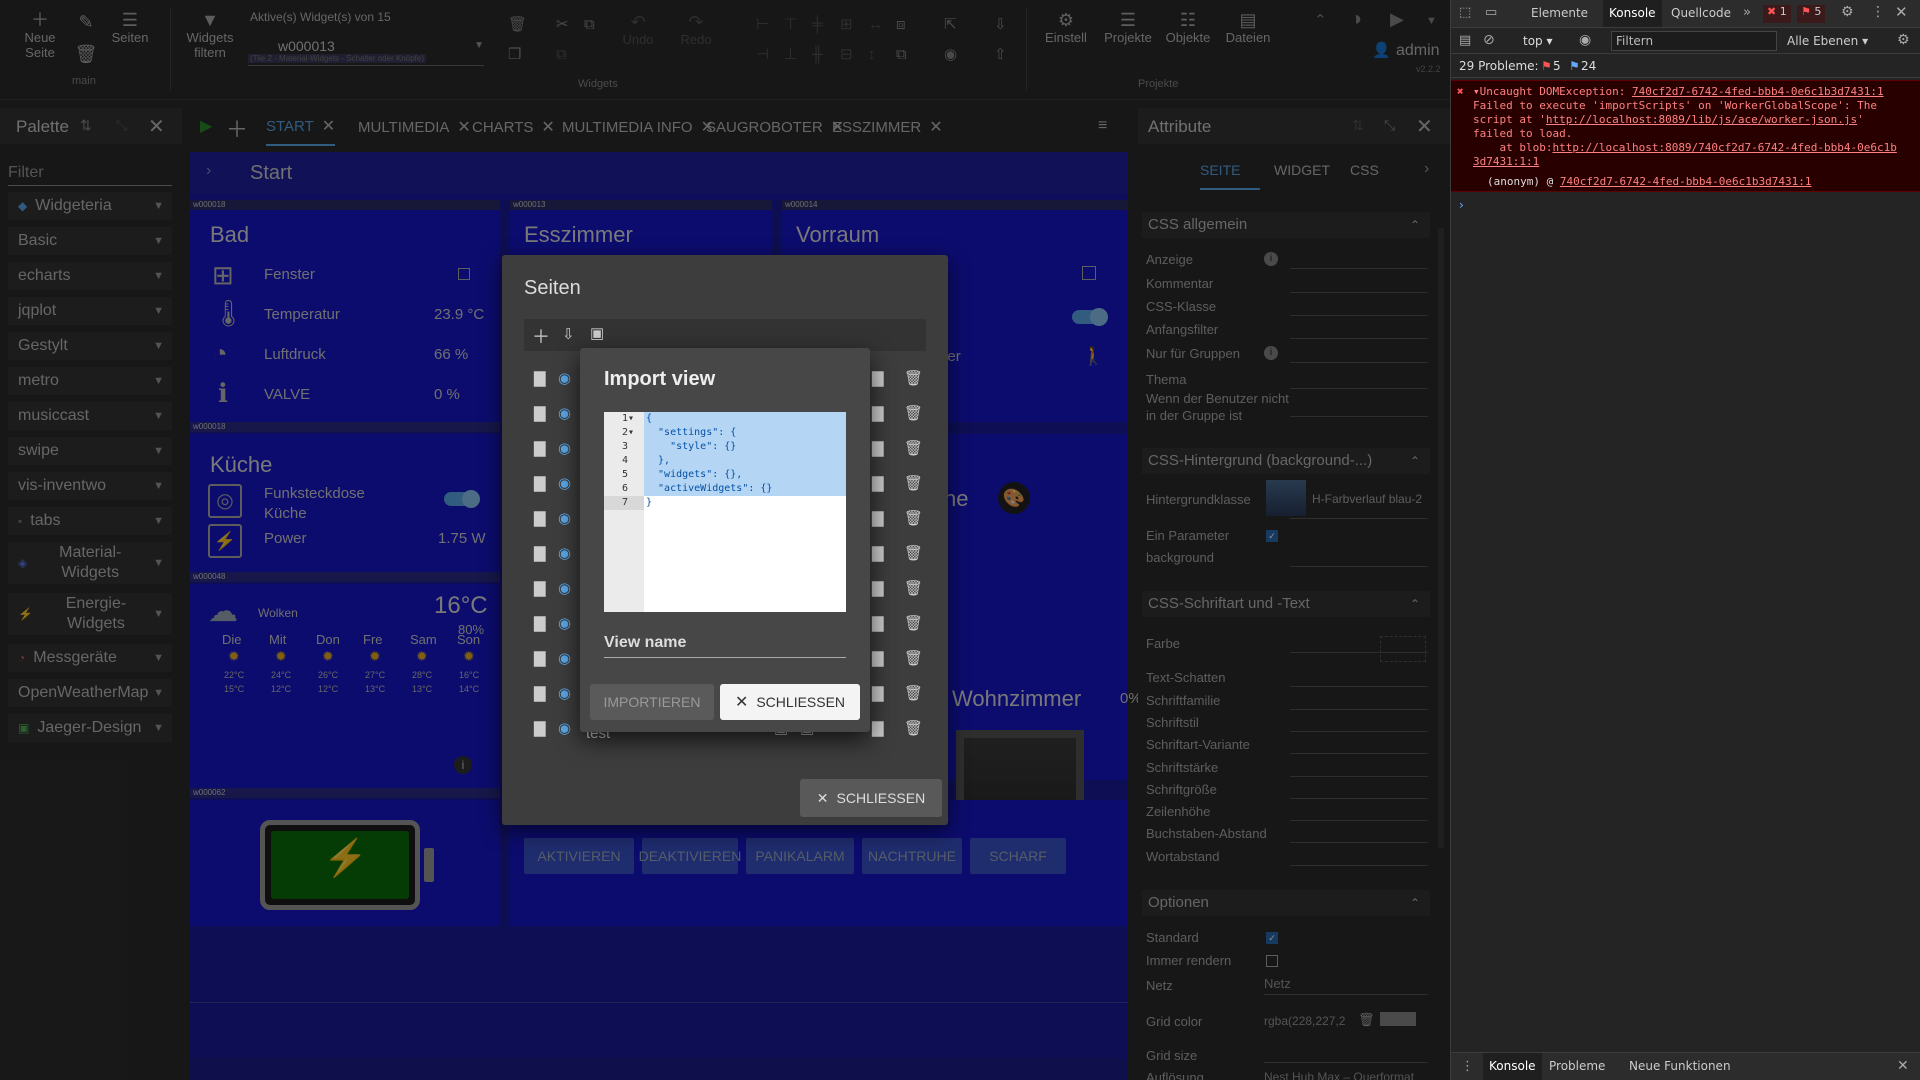  What do you see at coordinates (1538, 41) in the screenshot?
I see `context-select: top ▾` at bounding box center [1538, 41].